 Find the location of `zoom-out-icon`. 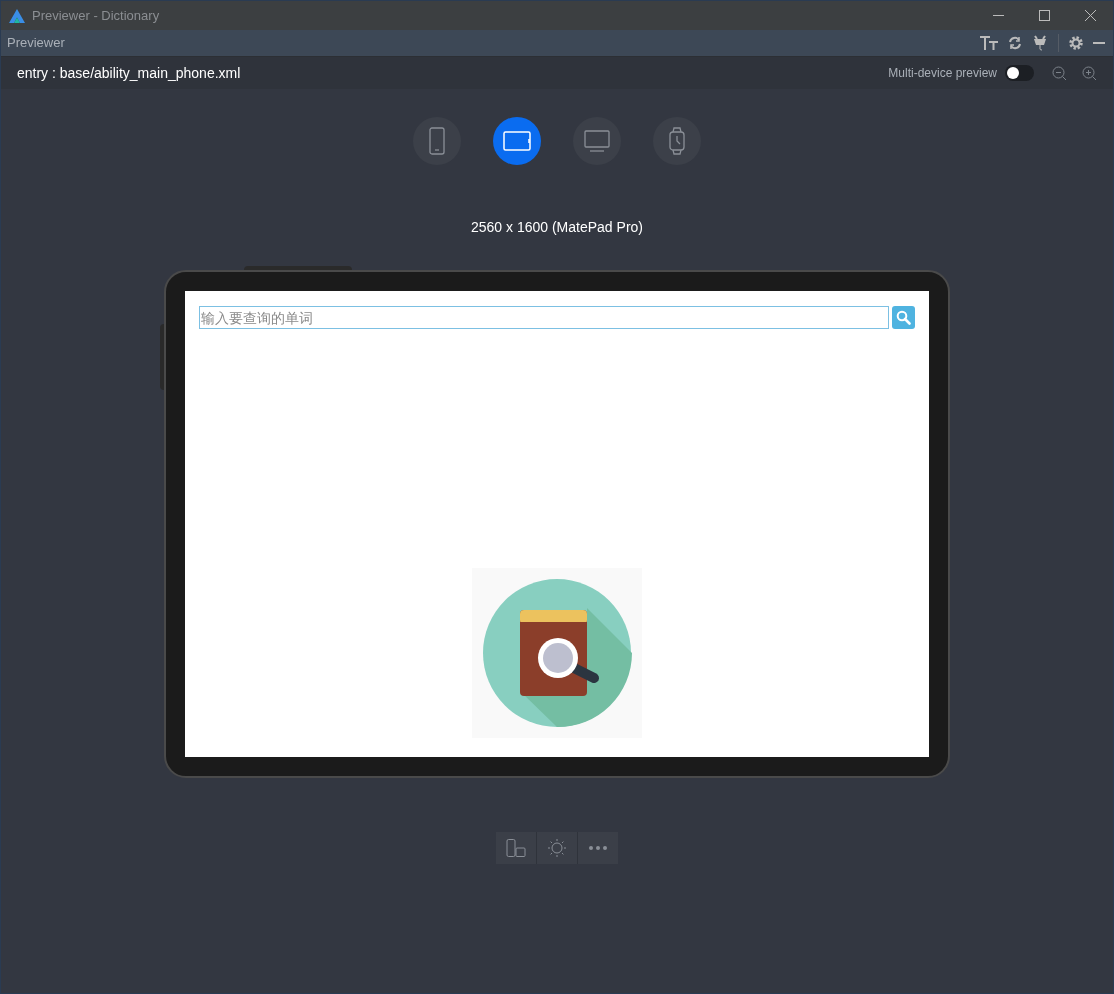

zoom-out-icon is located at coordinates (1059, 73).